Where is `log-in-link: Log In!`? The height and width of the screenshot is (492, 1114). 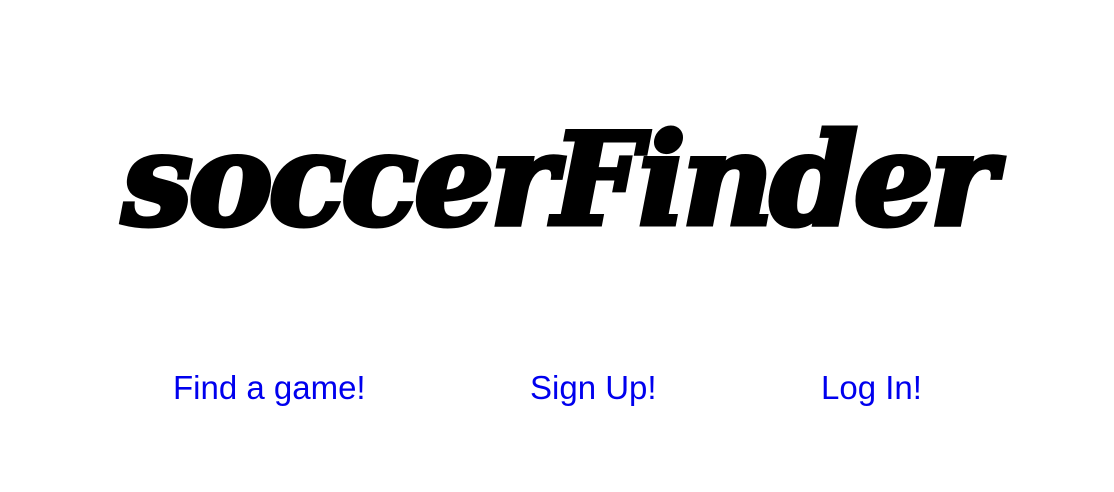 log-in-link: Log In! is located at coordinates (871, 388).